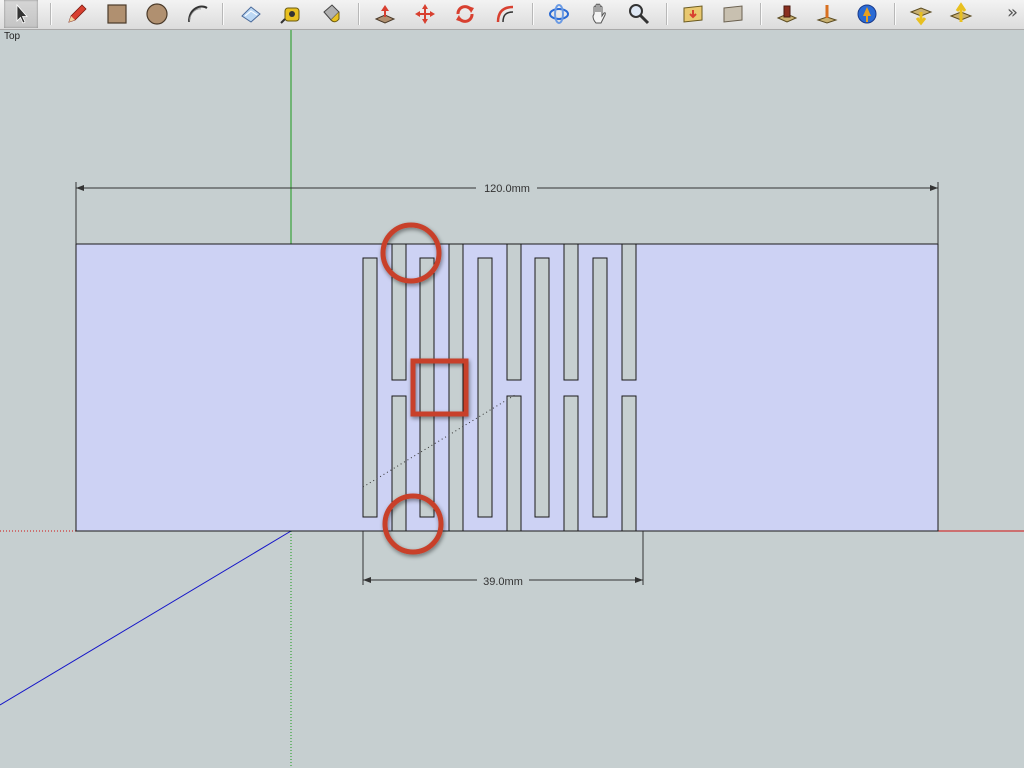  Describe the element at coordinates (503, 559) in the screenshot. I see `dimension-39mm: 39.0mm` at that location.